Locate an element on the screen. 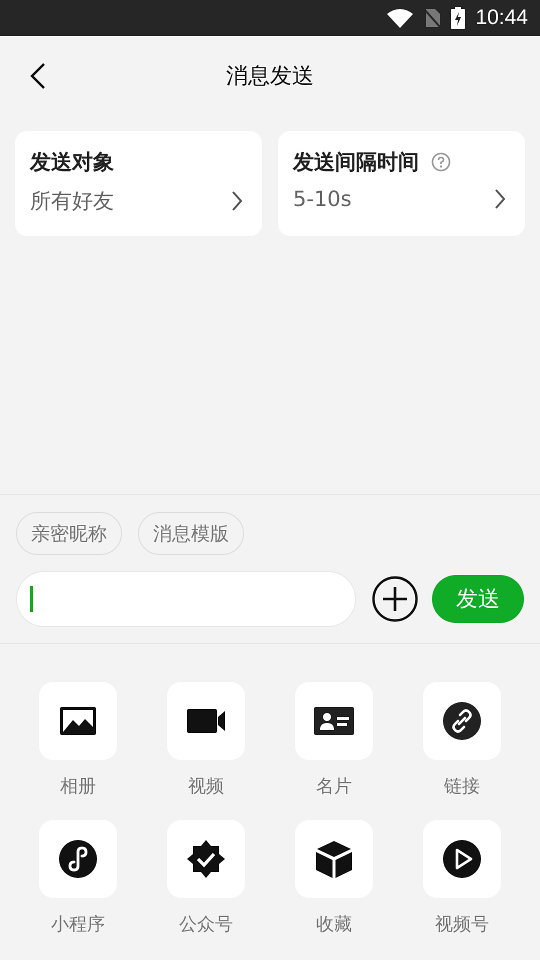 The image size is (540, 960). setting-title: 发送对象 is located at coordinates (72, 162).